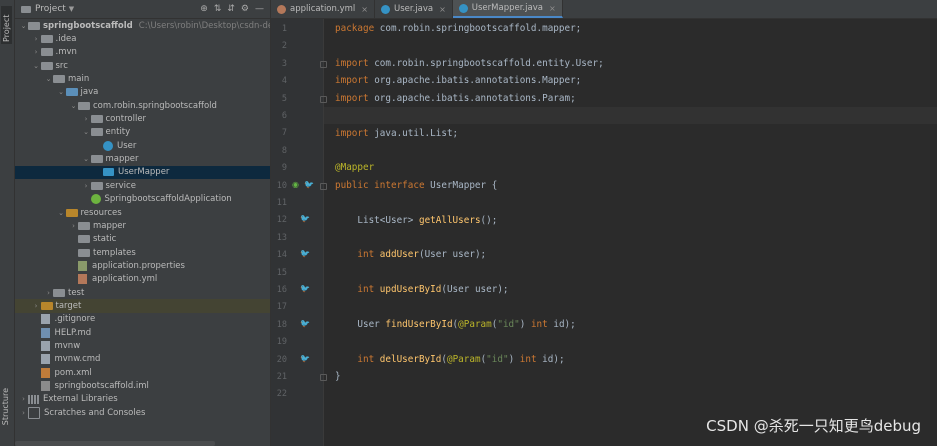 The width and height of the screenshot is (937, 446). I want to click on gear-icon: ⚙, so click(245, 9).